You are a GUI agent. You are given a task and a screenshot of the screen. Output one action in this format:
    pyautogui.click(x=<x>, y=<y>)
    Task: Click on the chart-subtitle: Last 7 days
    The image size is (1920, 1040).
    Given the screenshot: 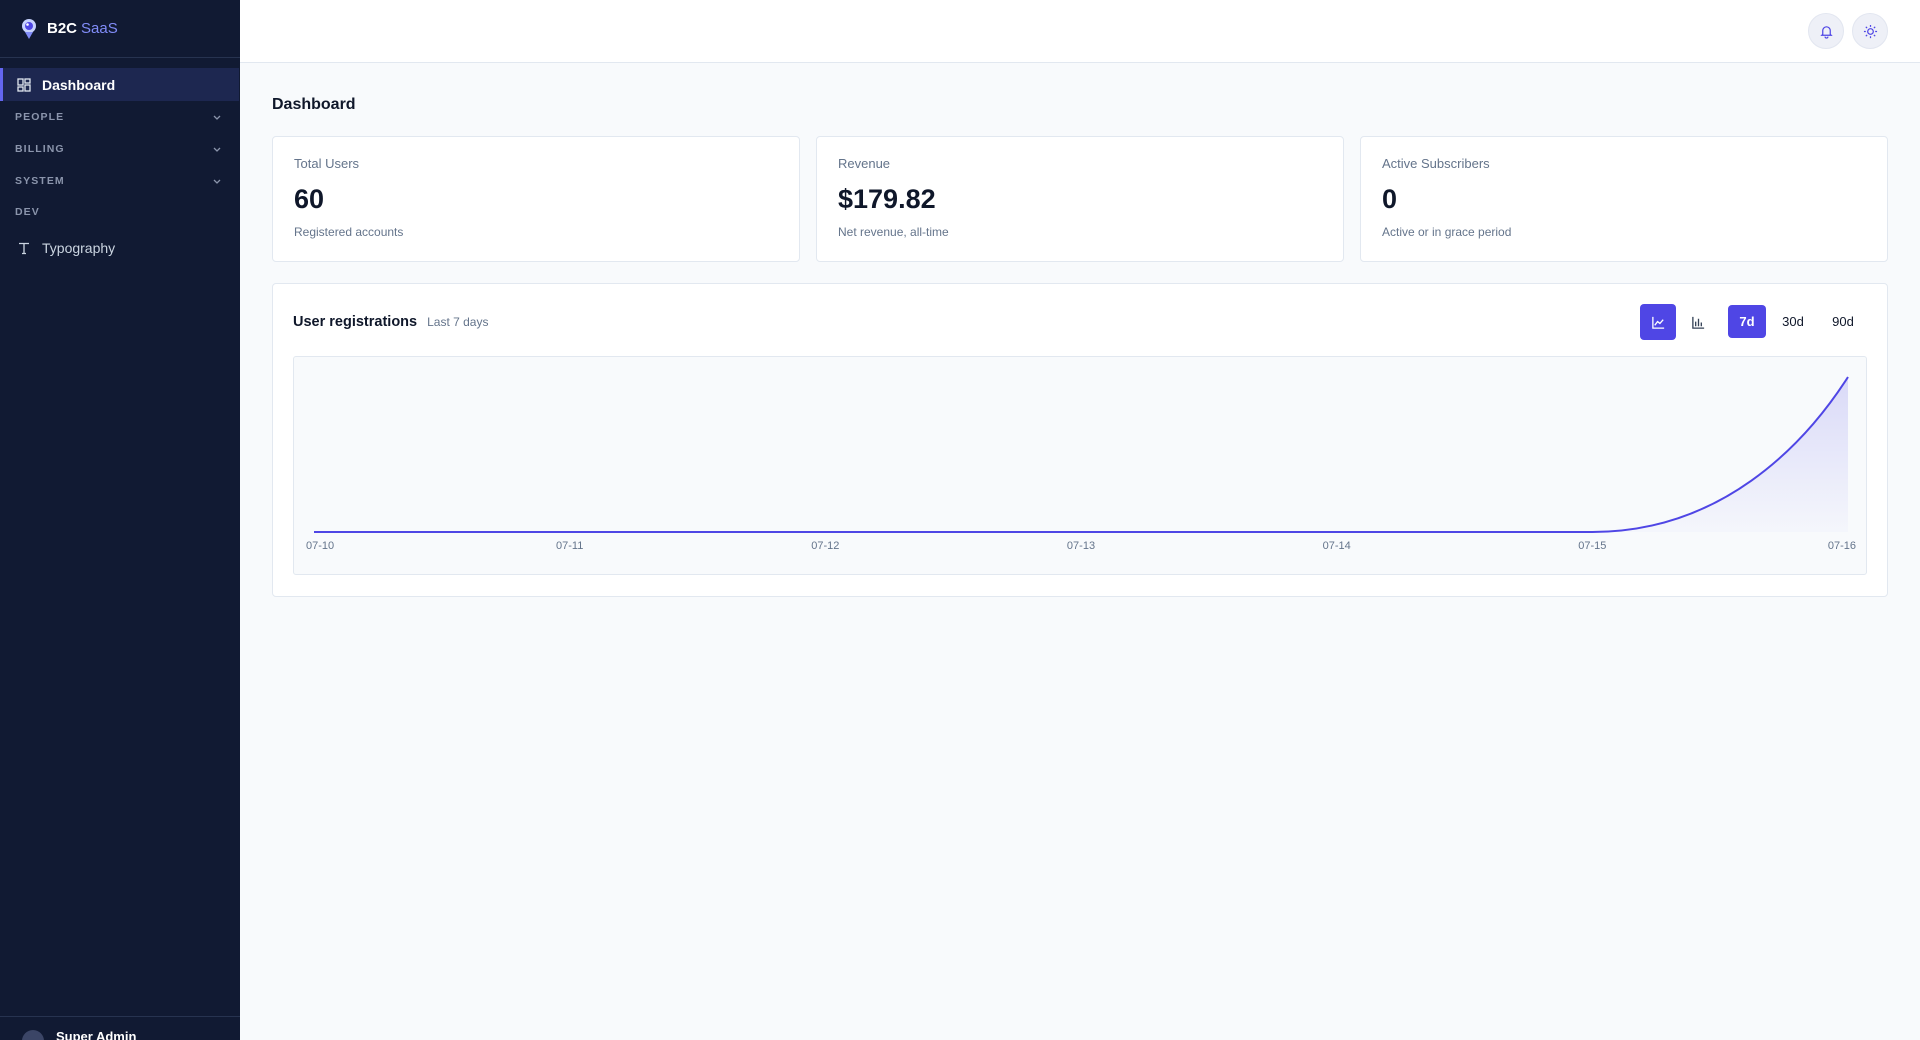 What is the action you would take?
    pyautogui.click(x=458, y=322)
    